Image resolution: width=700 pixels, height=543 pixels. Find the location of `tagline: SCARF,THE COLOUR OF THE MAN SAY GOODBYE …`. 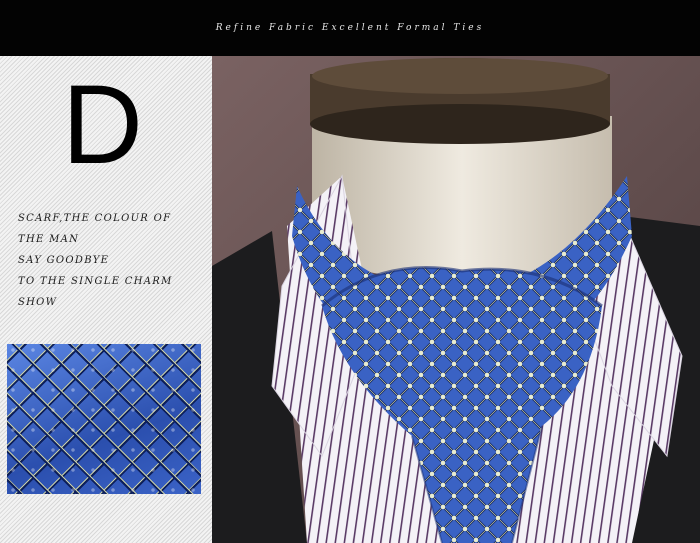

tagline: SCARF,THE COLOUR OF THE MAN SAY GOODBYE … is located at coordinates (113, 260).